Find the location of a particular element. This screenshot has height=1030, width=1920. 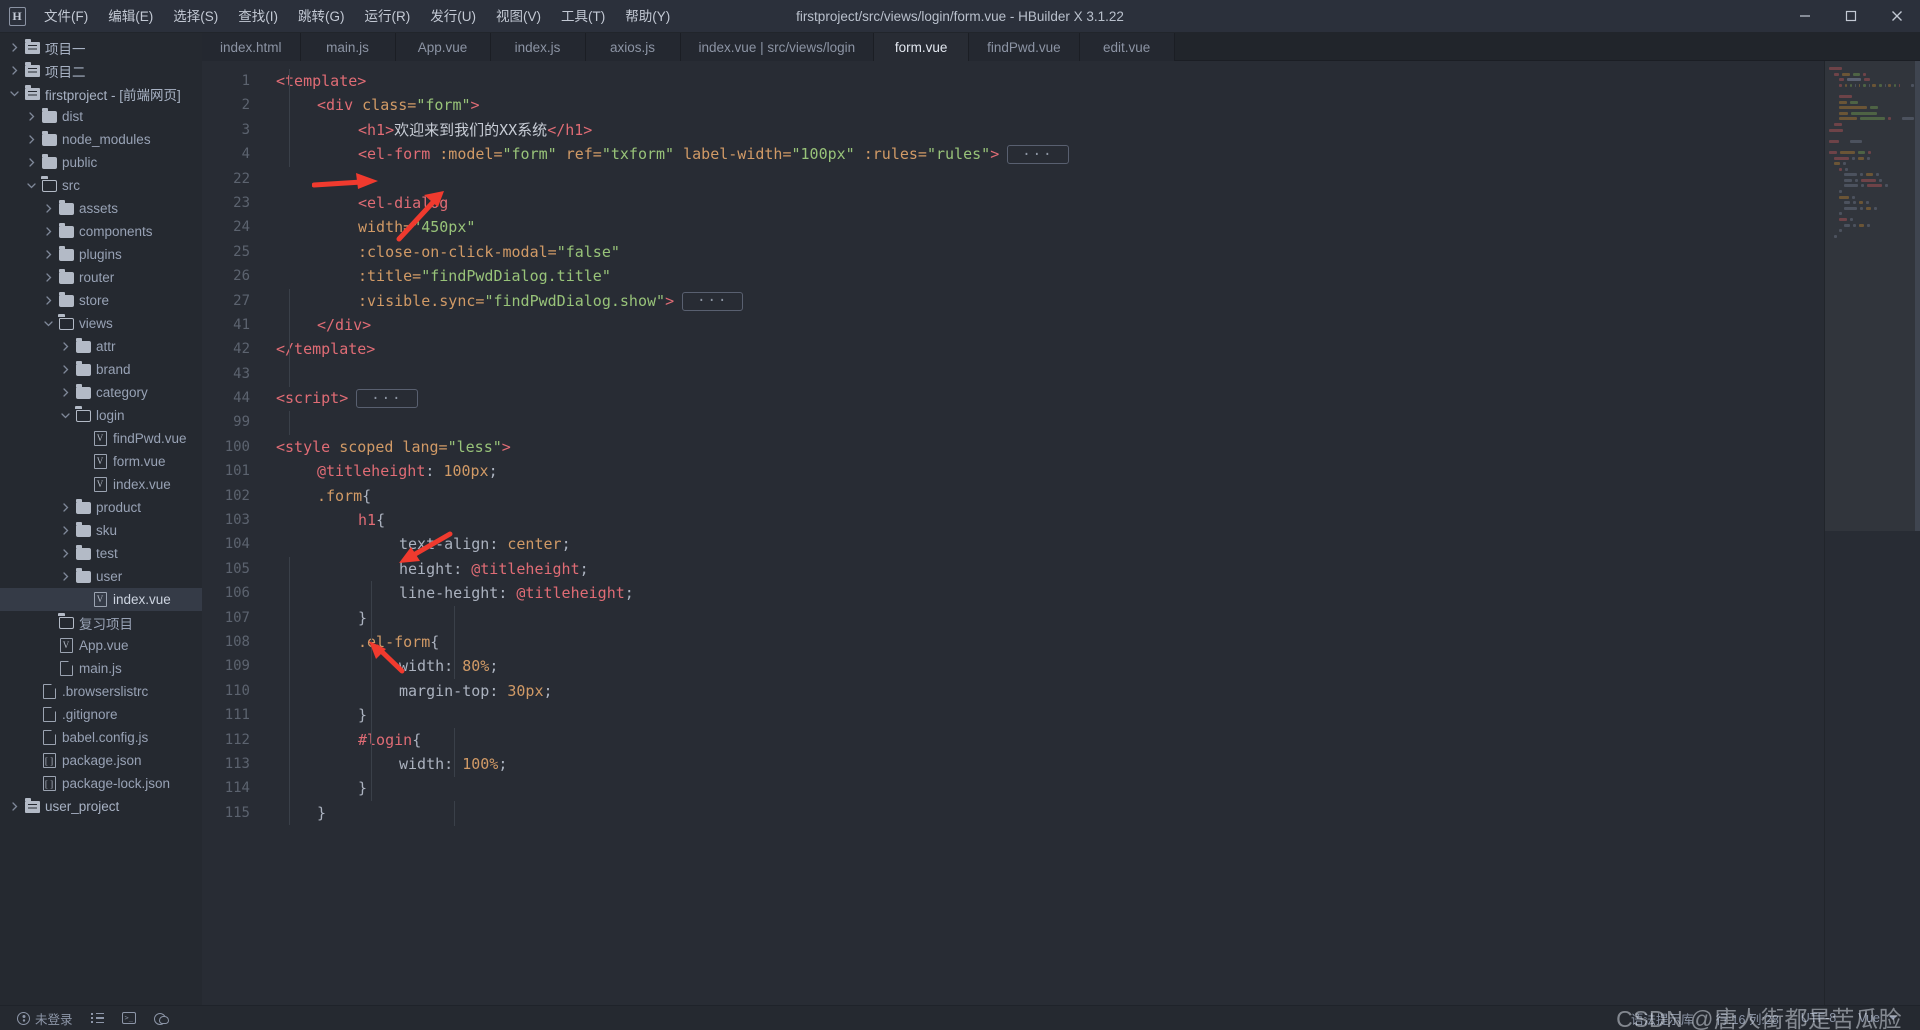

menu-view: 视图(V) is located at coordinates (518, 16).